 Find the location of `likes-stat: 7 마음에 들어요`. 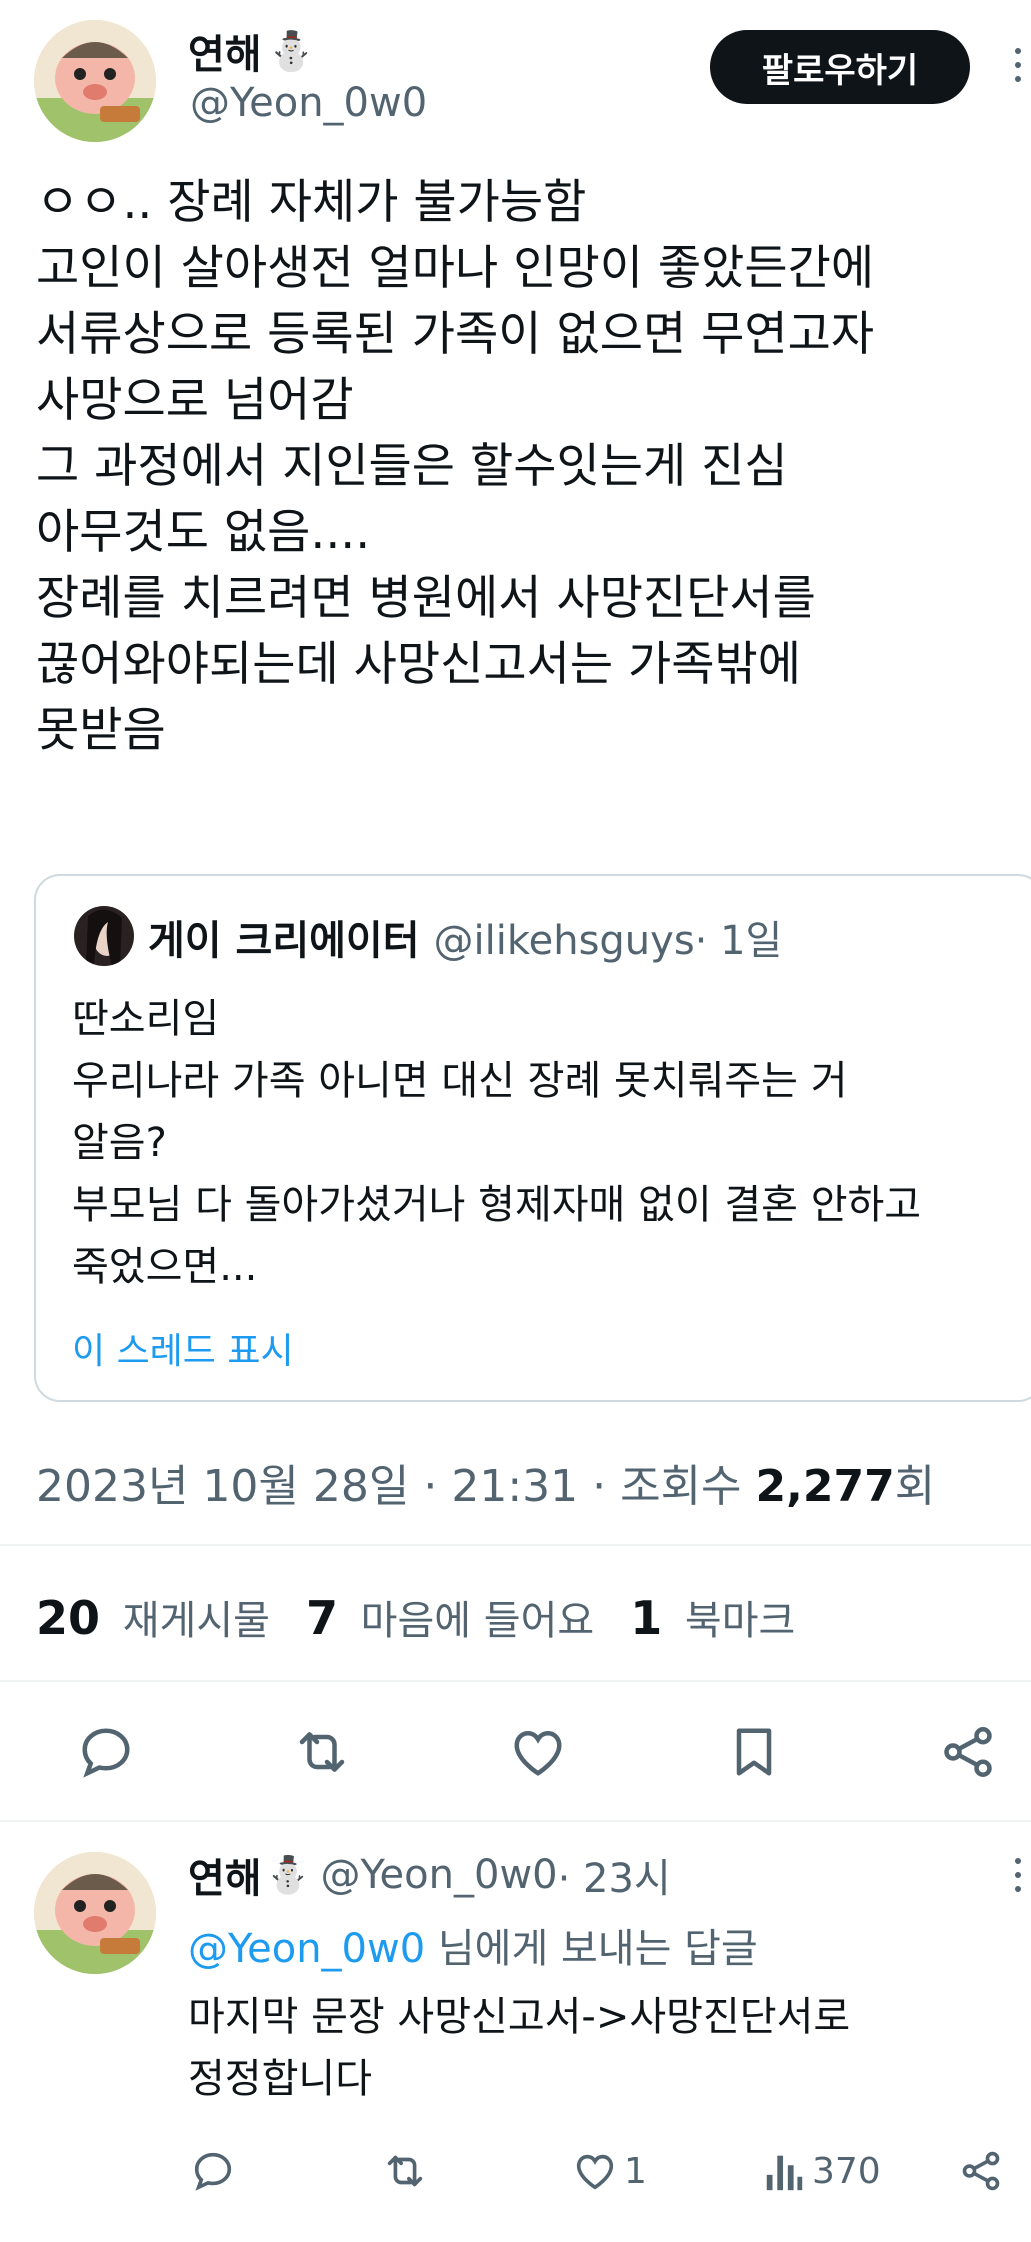

likes-stat: 7 마음에 들어요 is located at coordinates (450, 1617).